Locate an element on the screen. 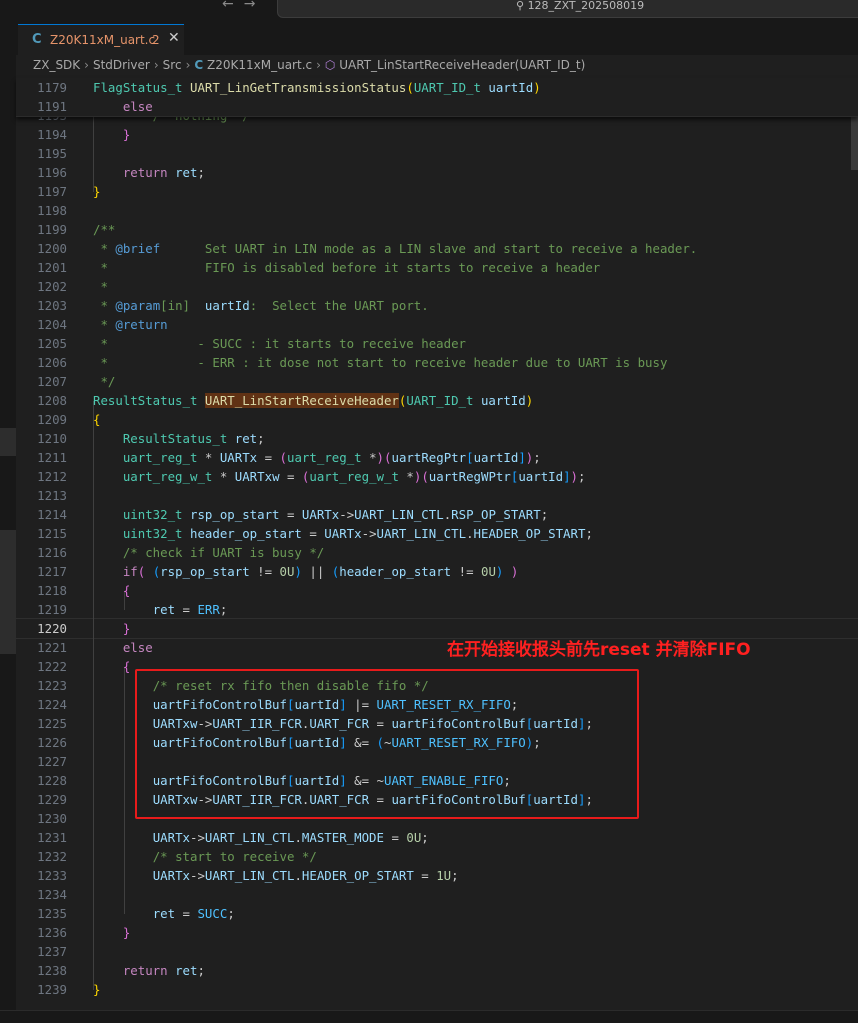  code-line: 1195 is located at coordinates (437, 153).